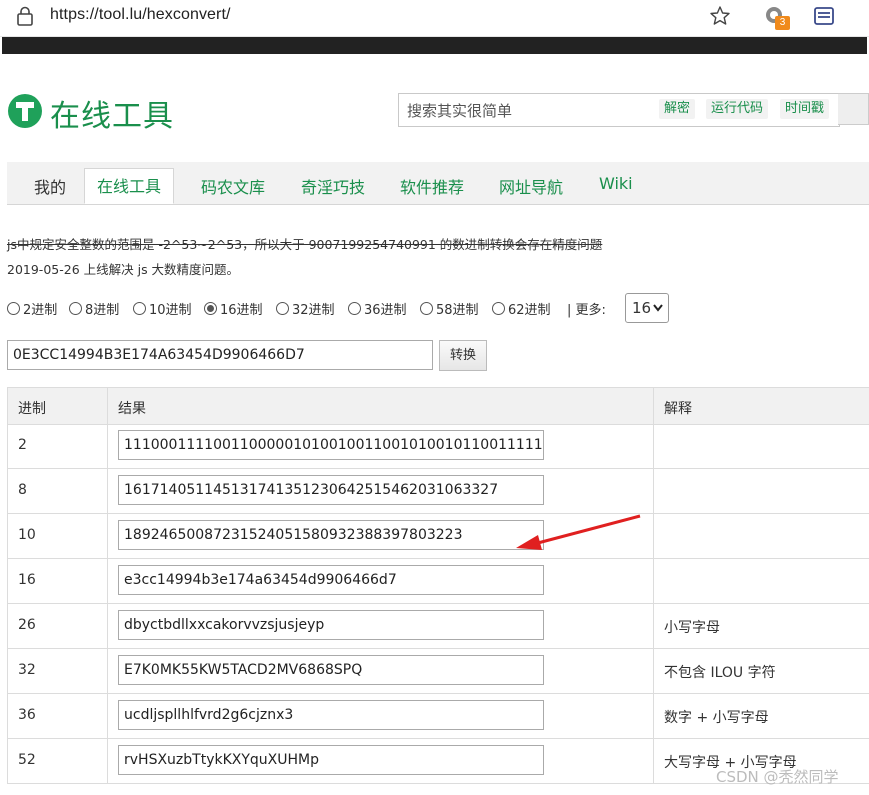  Describe the element at coordinates (22, 445) in the screenshot. I see `base-value: 2` at that location.